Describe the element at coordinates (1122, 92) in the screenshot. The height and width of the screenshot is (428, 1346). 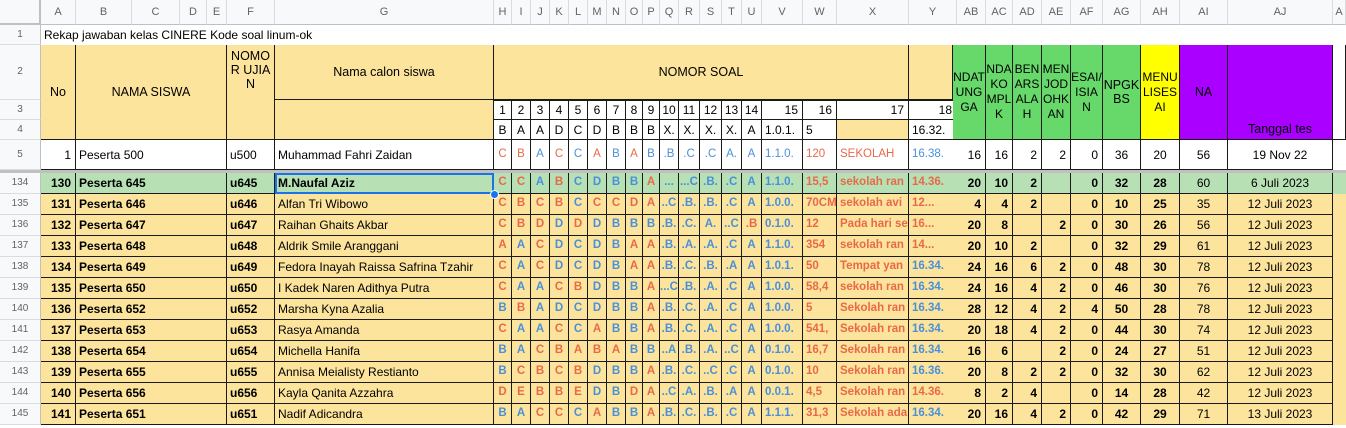
I see `npgkbs-header: NPGKBS` at that location.